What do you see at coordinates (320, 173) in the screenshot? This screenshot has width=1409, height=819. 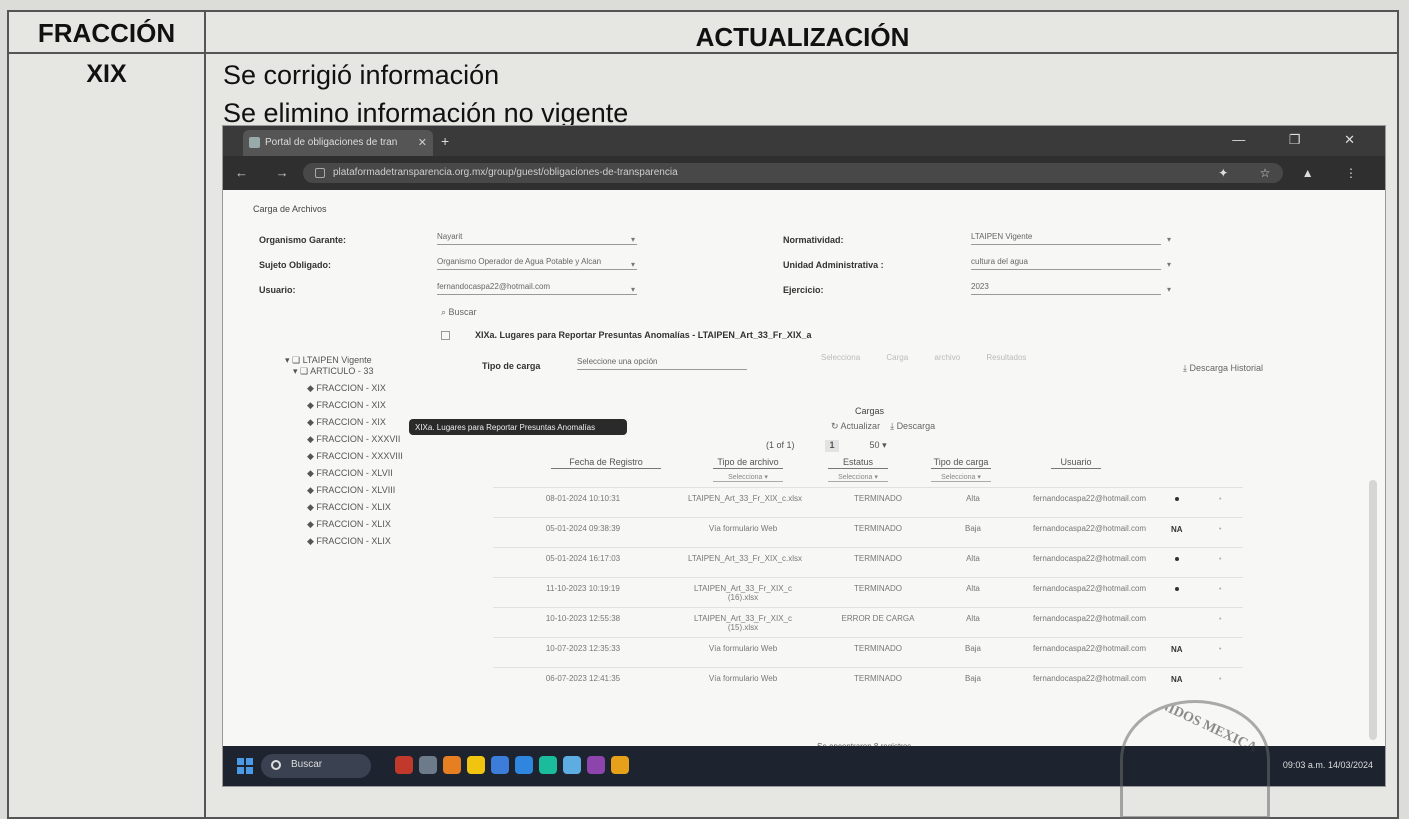 I see `site-info-icon` at bounding box center [320, 173].